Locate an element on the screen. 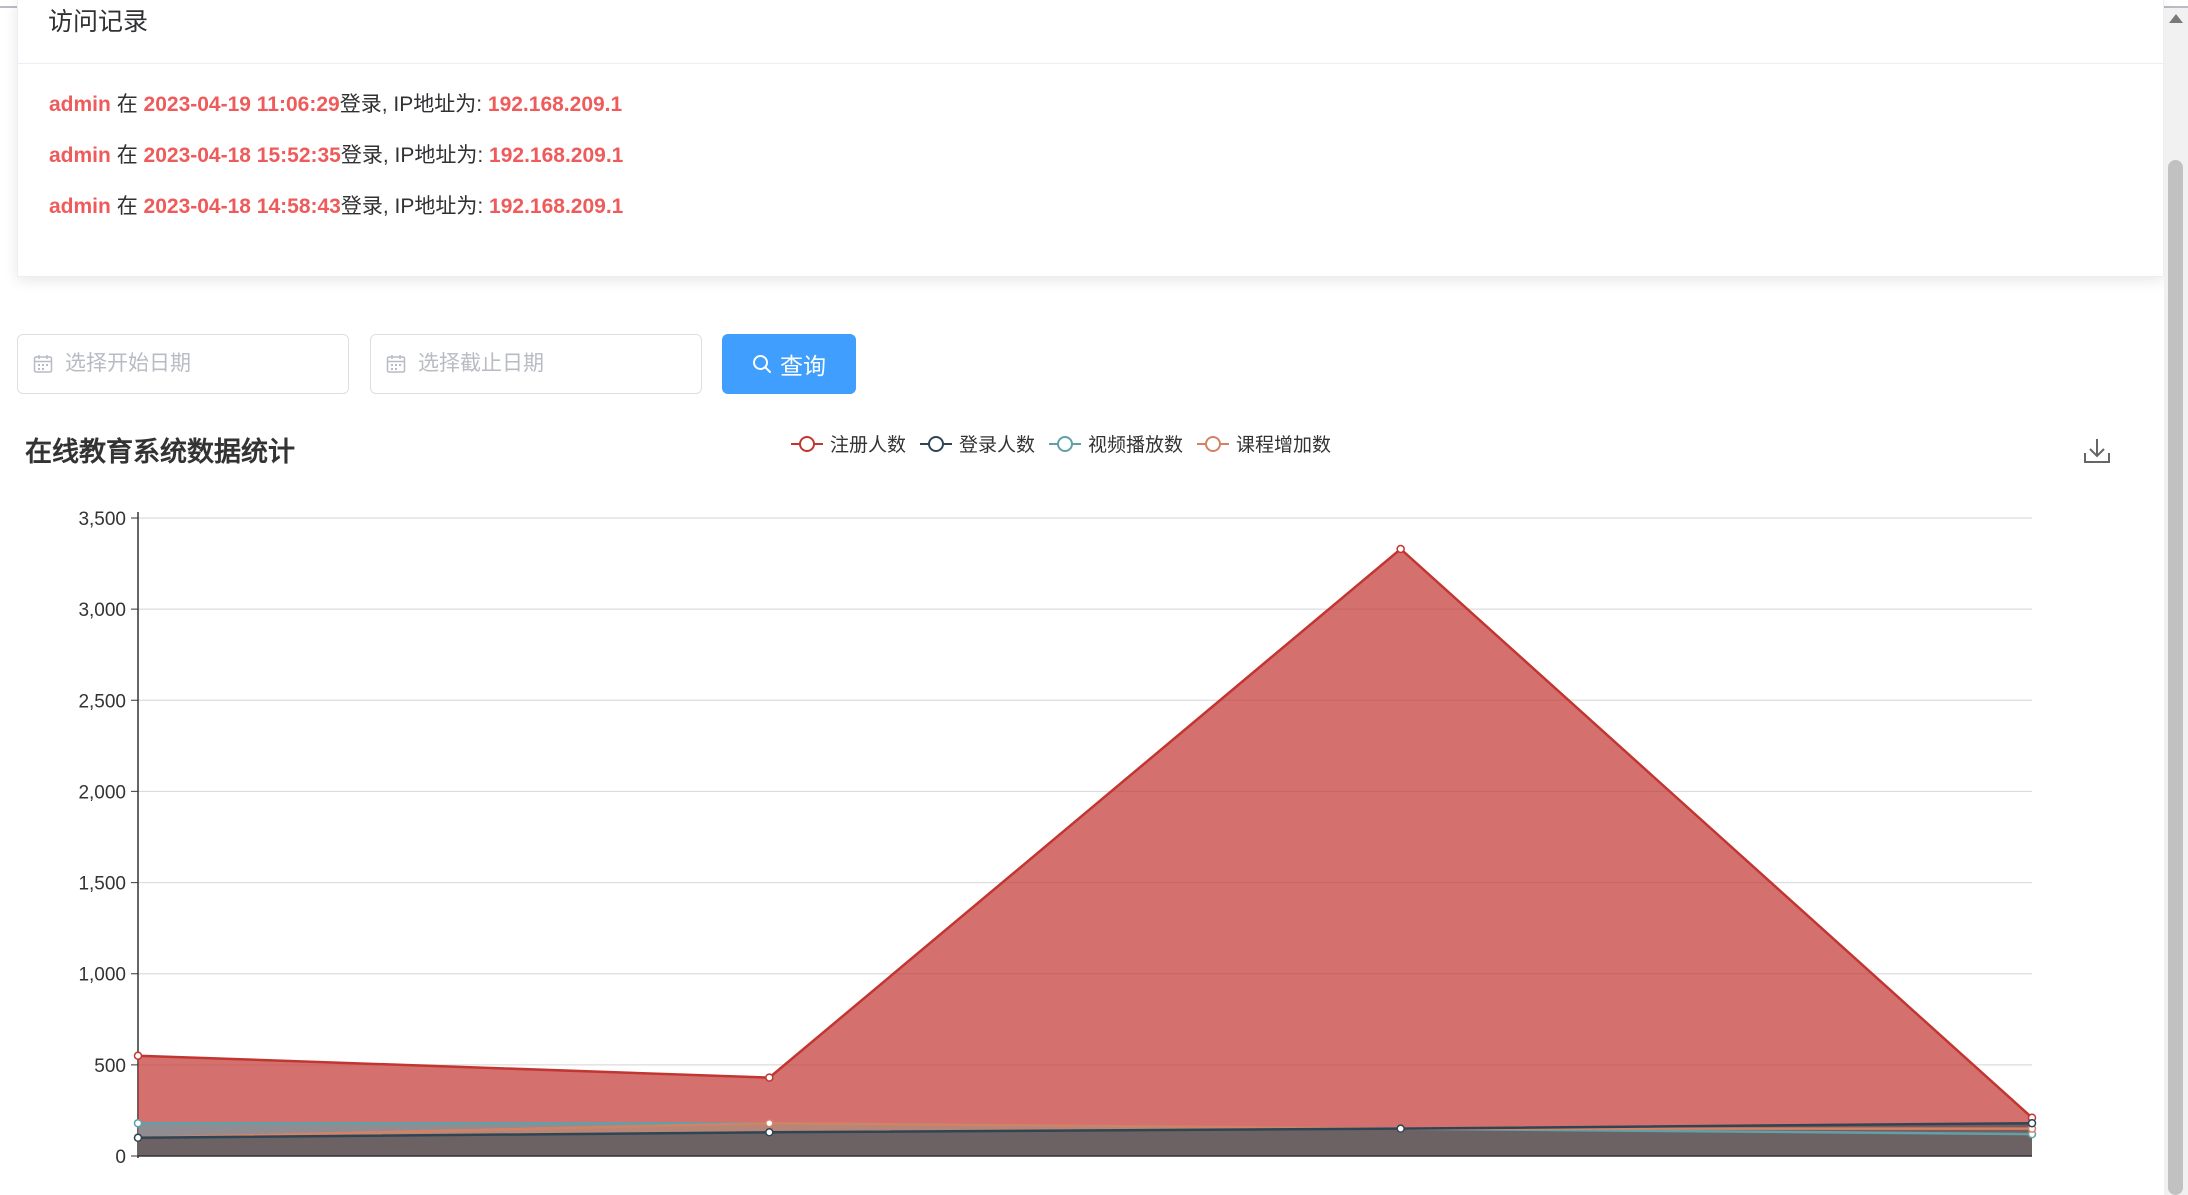 Image resolution: width=2188 pixels, height=1195 pixels. legend-item: 课程增加数 is located at coordinates (1263, 443).